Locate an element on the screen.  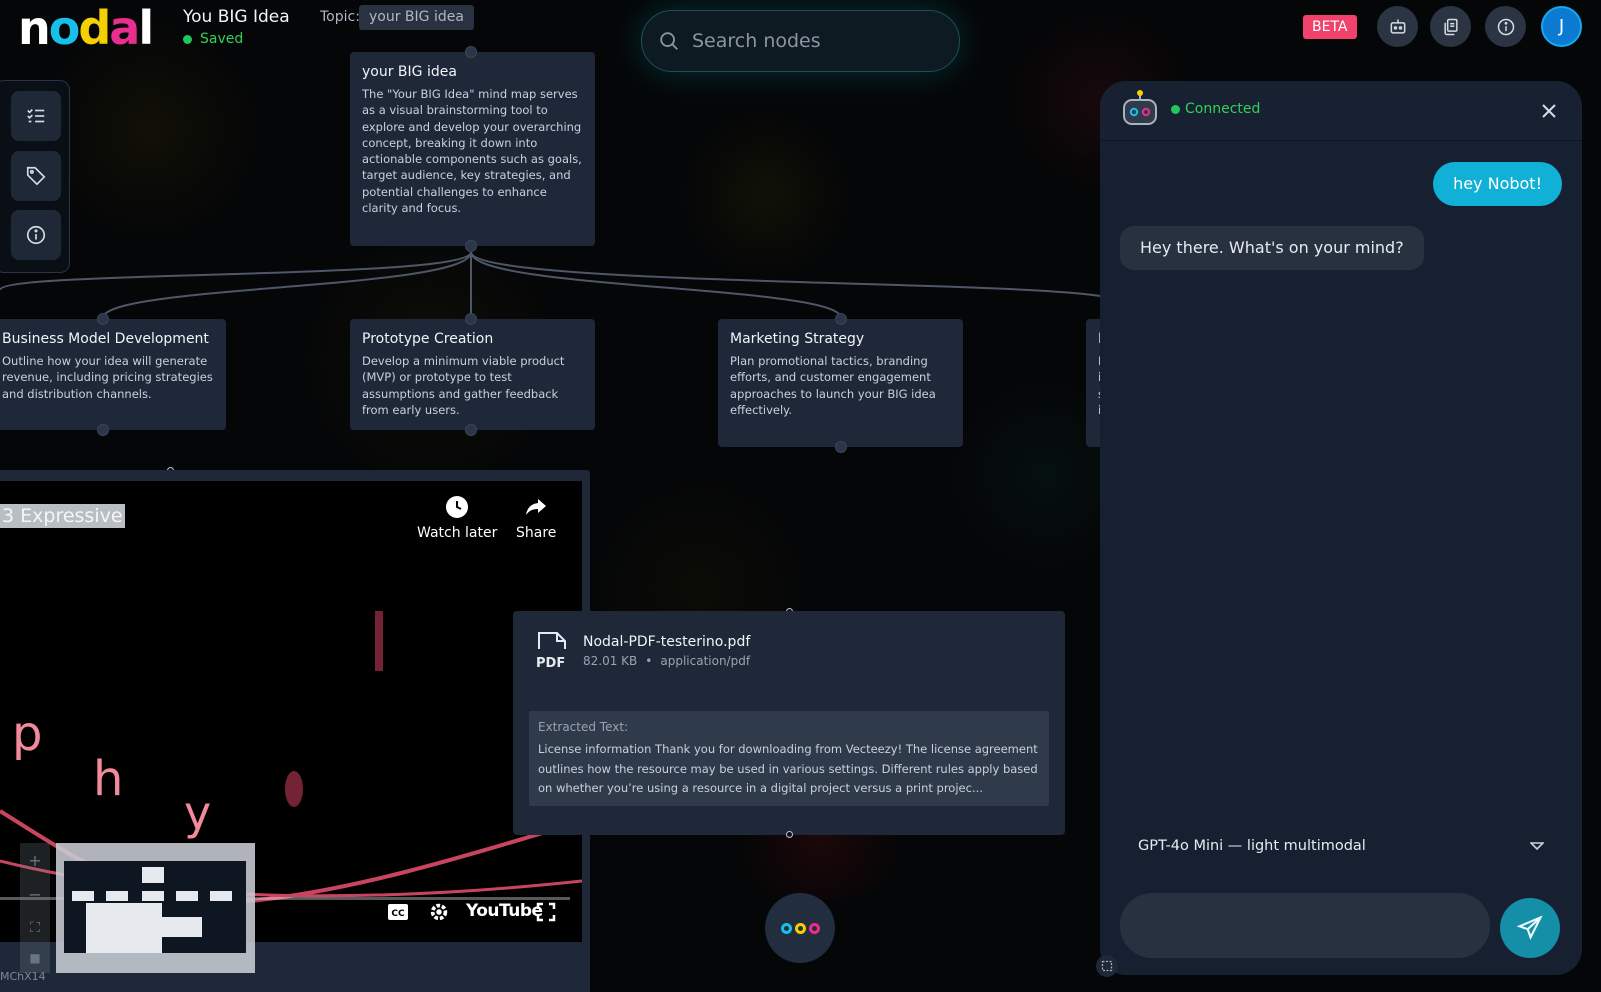
close-chat-button is located at coordinates (1549, 111).